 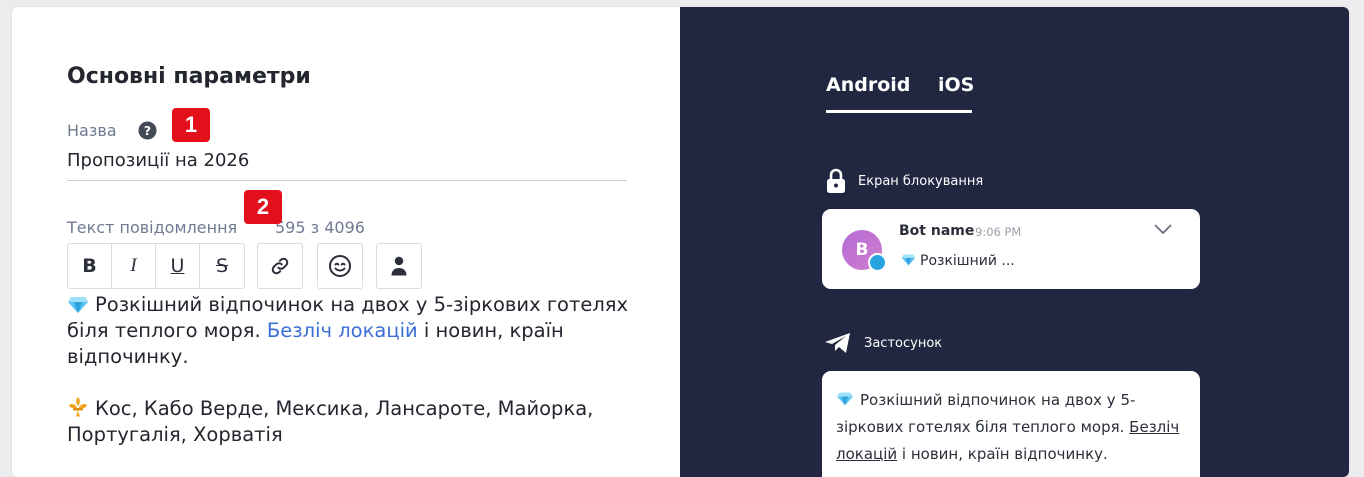 I want to click on underline-glyph: U, so click(x=177, y=266).